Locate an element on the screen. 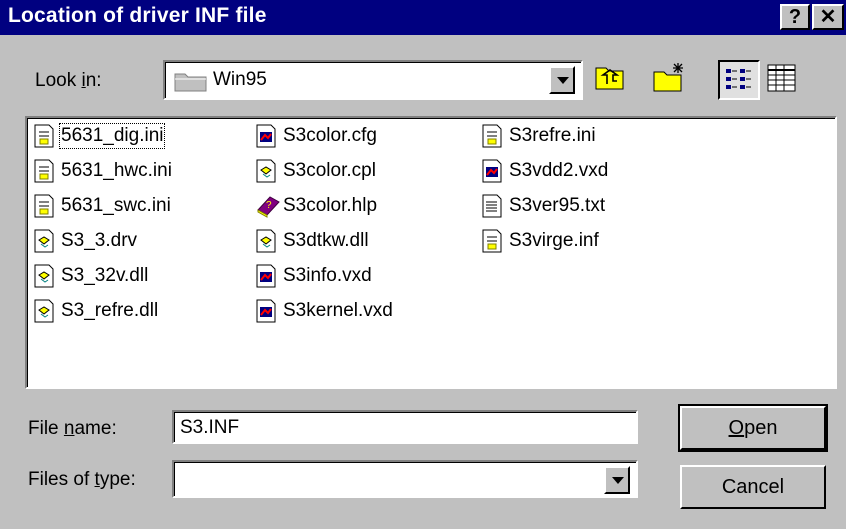 The height and width of the screenshot is (529, 846). up-folder-icon is located at coordinates (609, 78).